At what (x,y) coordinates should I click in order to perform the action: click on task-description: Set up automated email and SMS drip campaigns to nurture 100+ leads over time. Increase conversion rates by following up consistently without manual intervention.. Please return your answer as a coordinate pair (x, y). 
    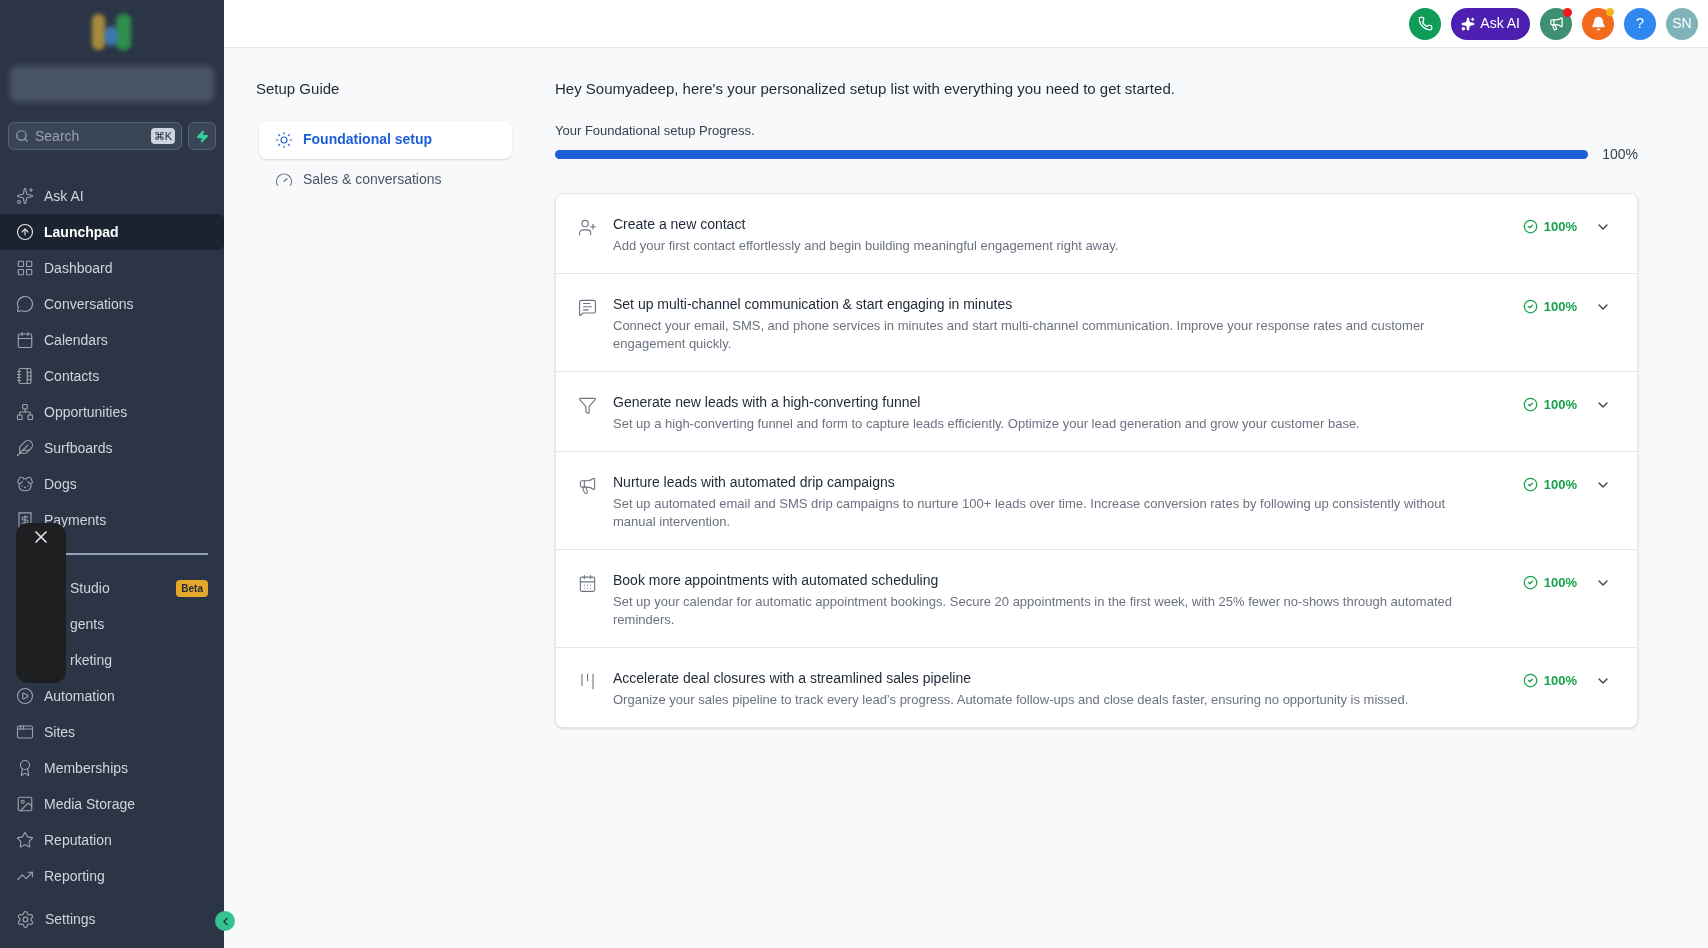
    Looking at the image, I should click on (1030, 513).